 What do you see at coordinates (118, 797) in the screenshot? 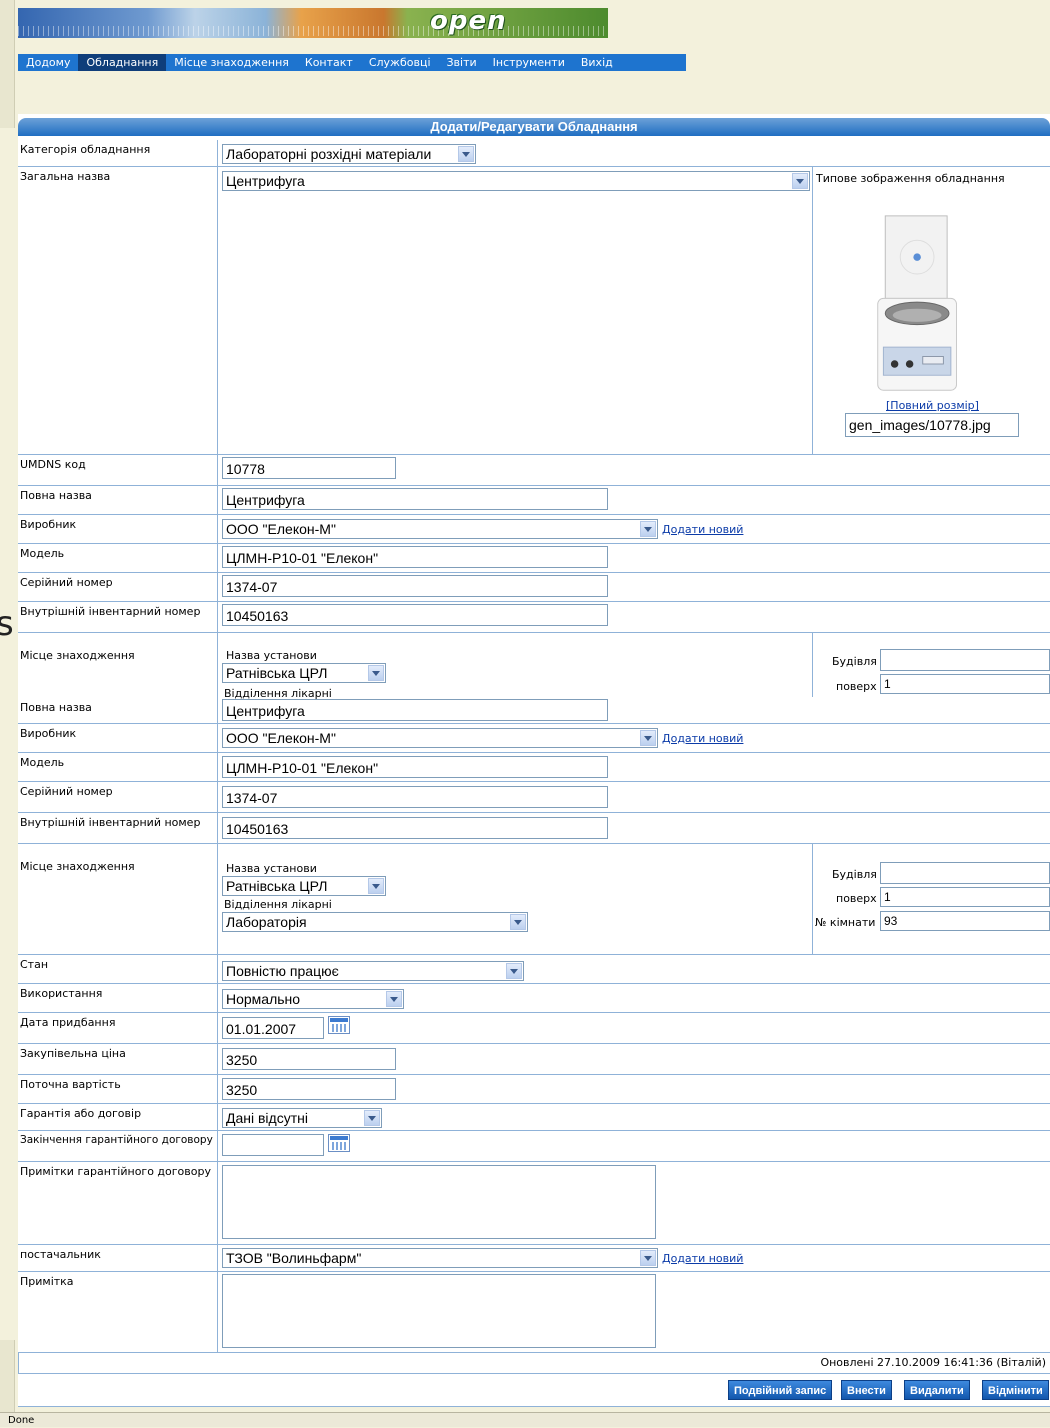
I see `serial-label-2: Серійний номер` at bounding box center [118, 797].